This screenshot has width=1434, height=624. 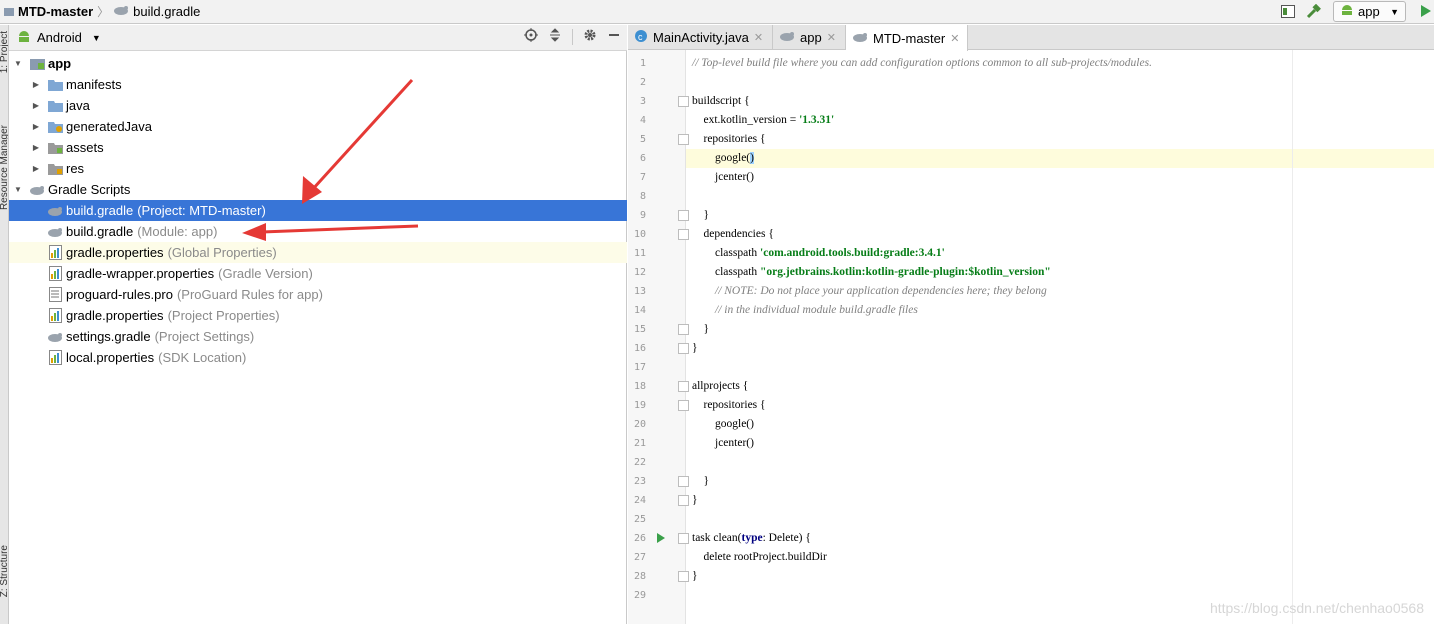 I want to click on toolbar-divider, so click(x=572, y=36).